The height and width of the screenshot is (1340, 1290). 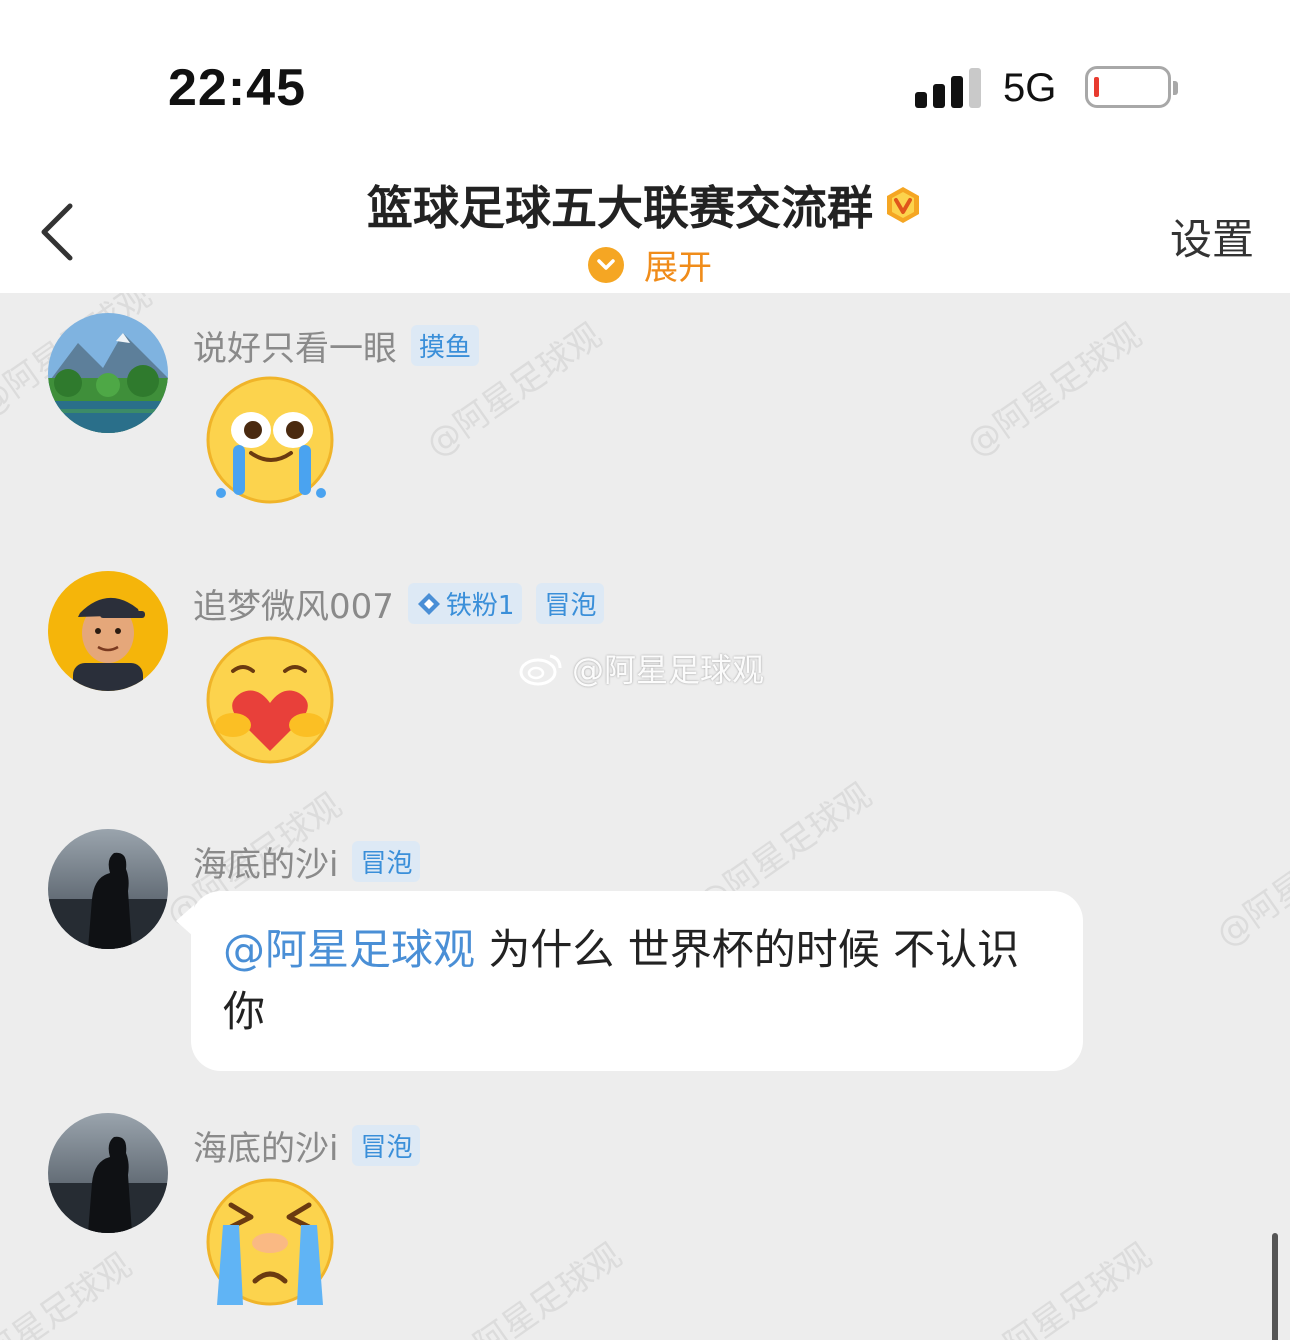 I want to click on message-bubble: @阿星足球观 为什么 世界杯的时候 不认识你, so click(x=637, y=981).